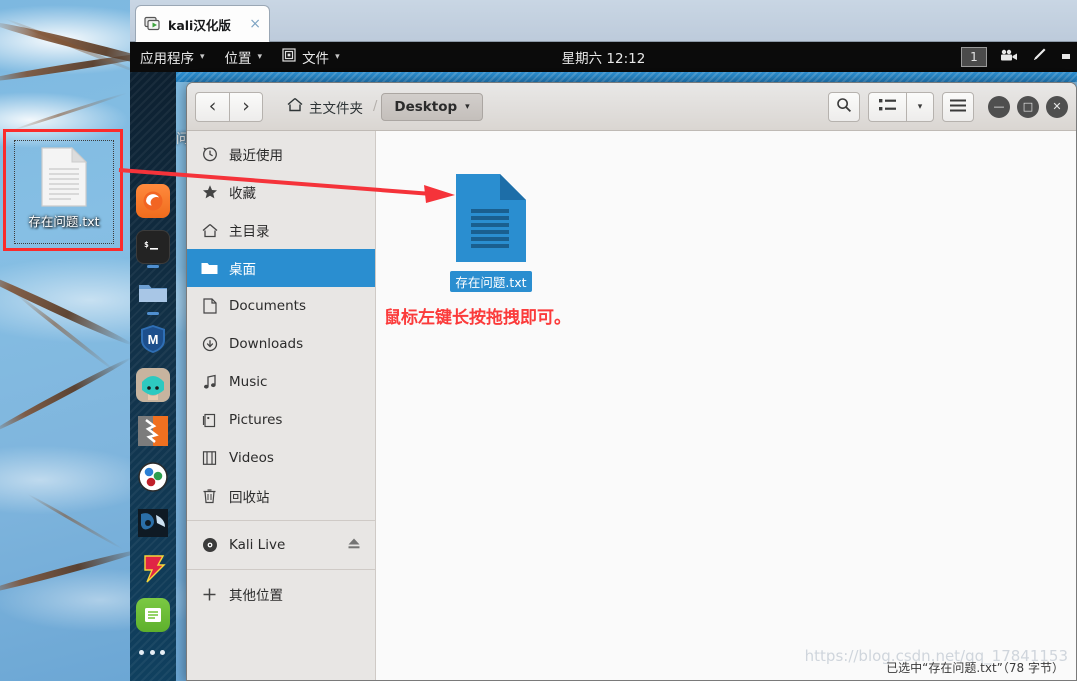 The image size is (1077, 681). What do you see at coordinates (477, 318) in the screenshot?
I see `annotation-text: 鼠标左键长按拖拽即可。` at bounding box center [477, 318].